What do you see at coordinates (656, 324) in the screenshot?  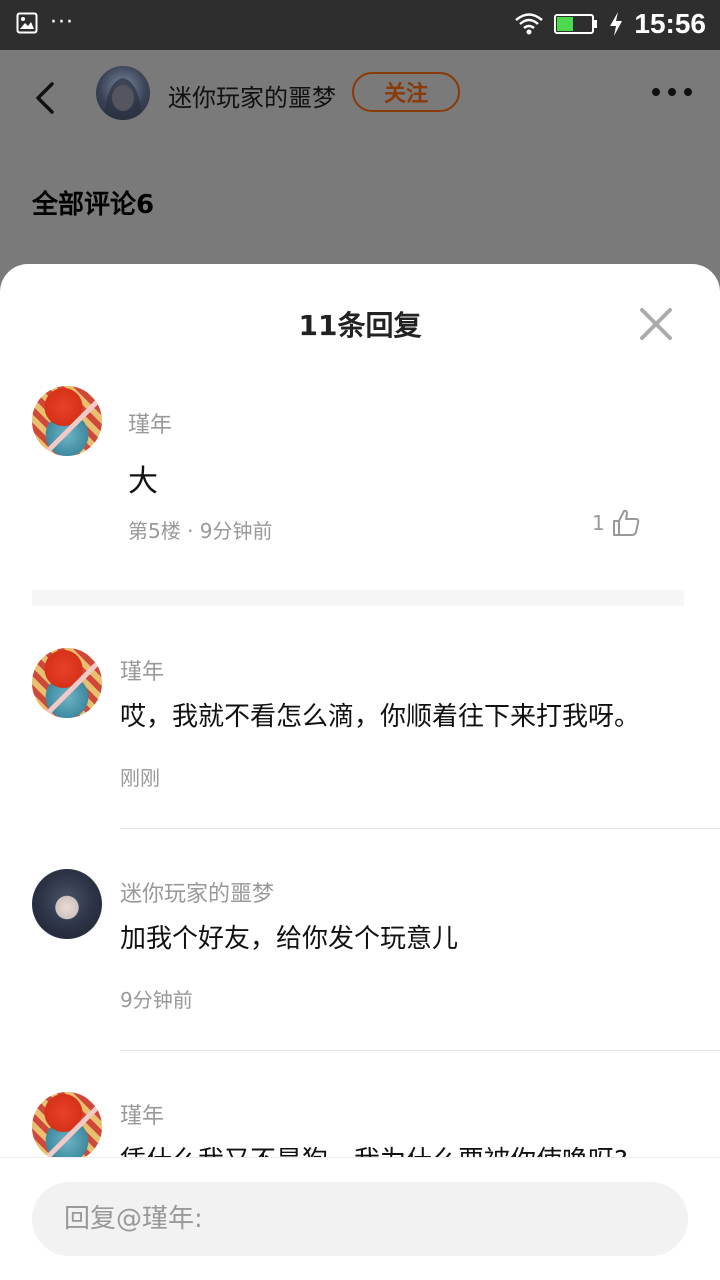 I see `close-icon` at bounding box center [656, 324].